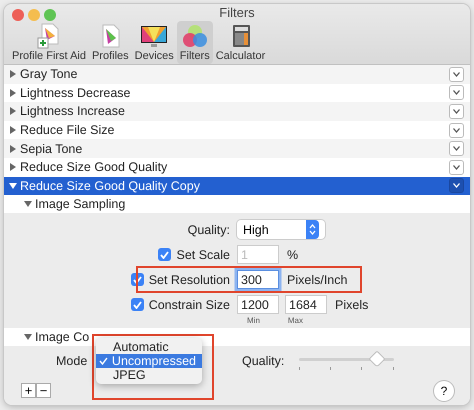  What do you see at coordinates (306, 304) in the screenshot?
I see `input-field: 1684` at bounding box center [306, 304].